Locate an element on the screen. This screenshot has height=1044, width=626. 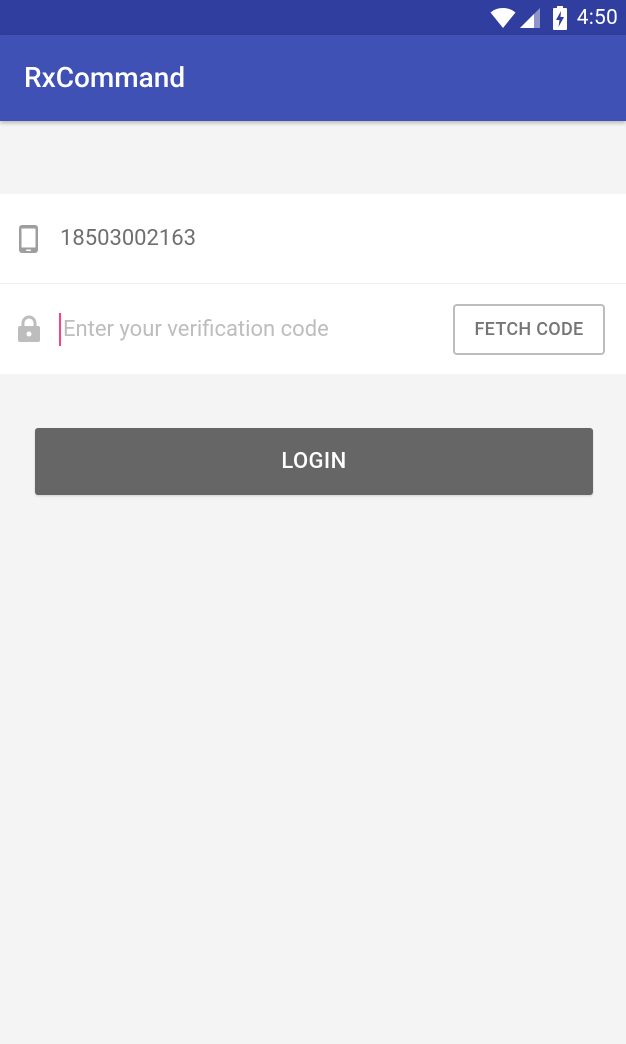
phone-icon is located at coordinates (29, 239).